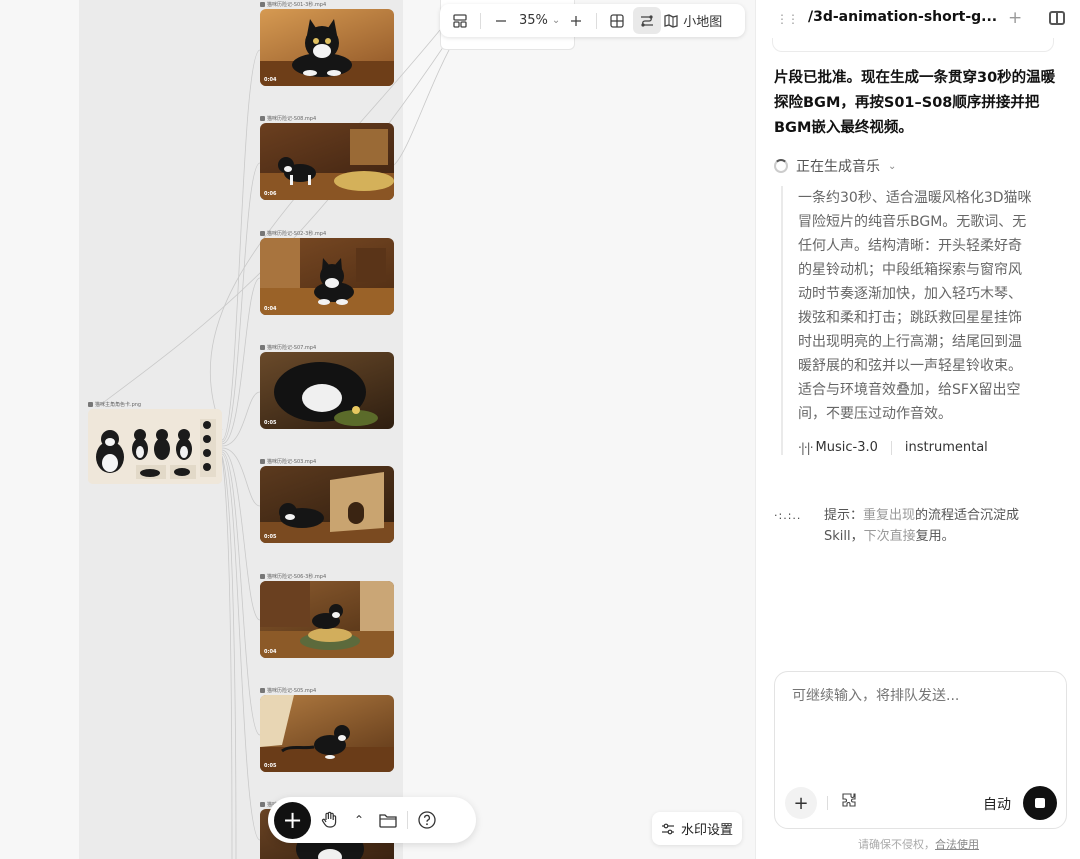 The height and width of the screenshot is (859, 1080). What do you see at coordinates (849, 802) in the screenshot?
I see `plugin-icon` at bounding box center [849, 802].